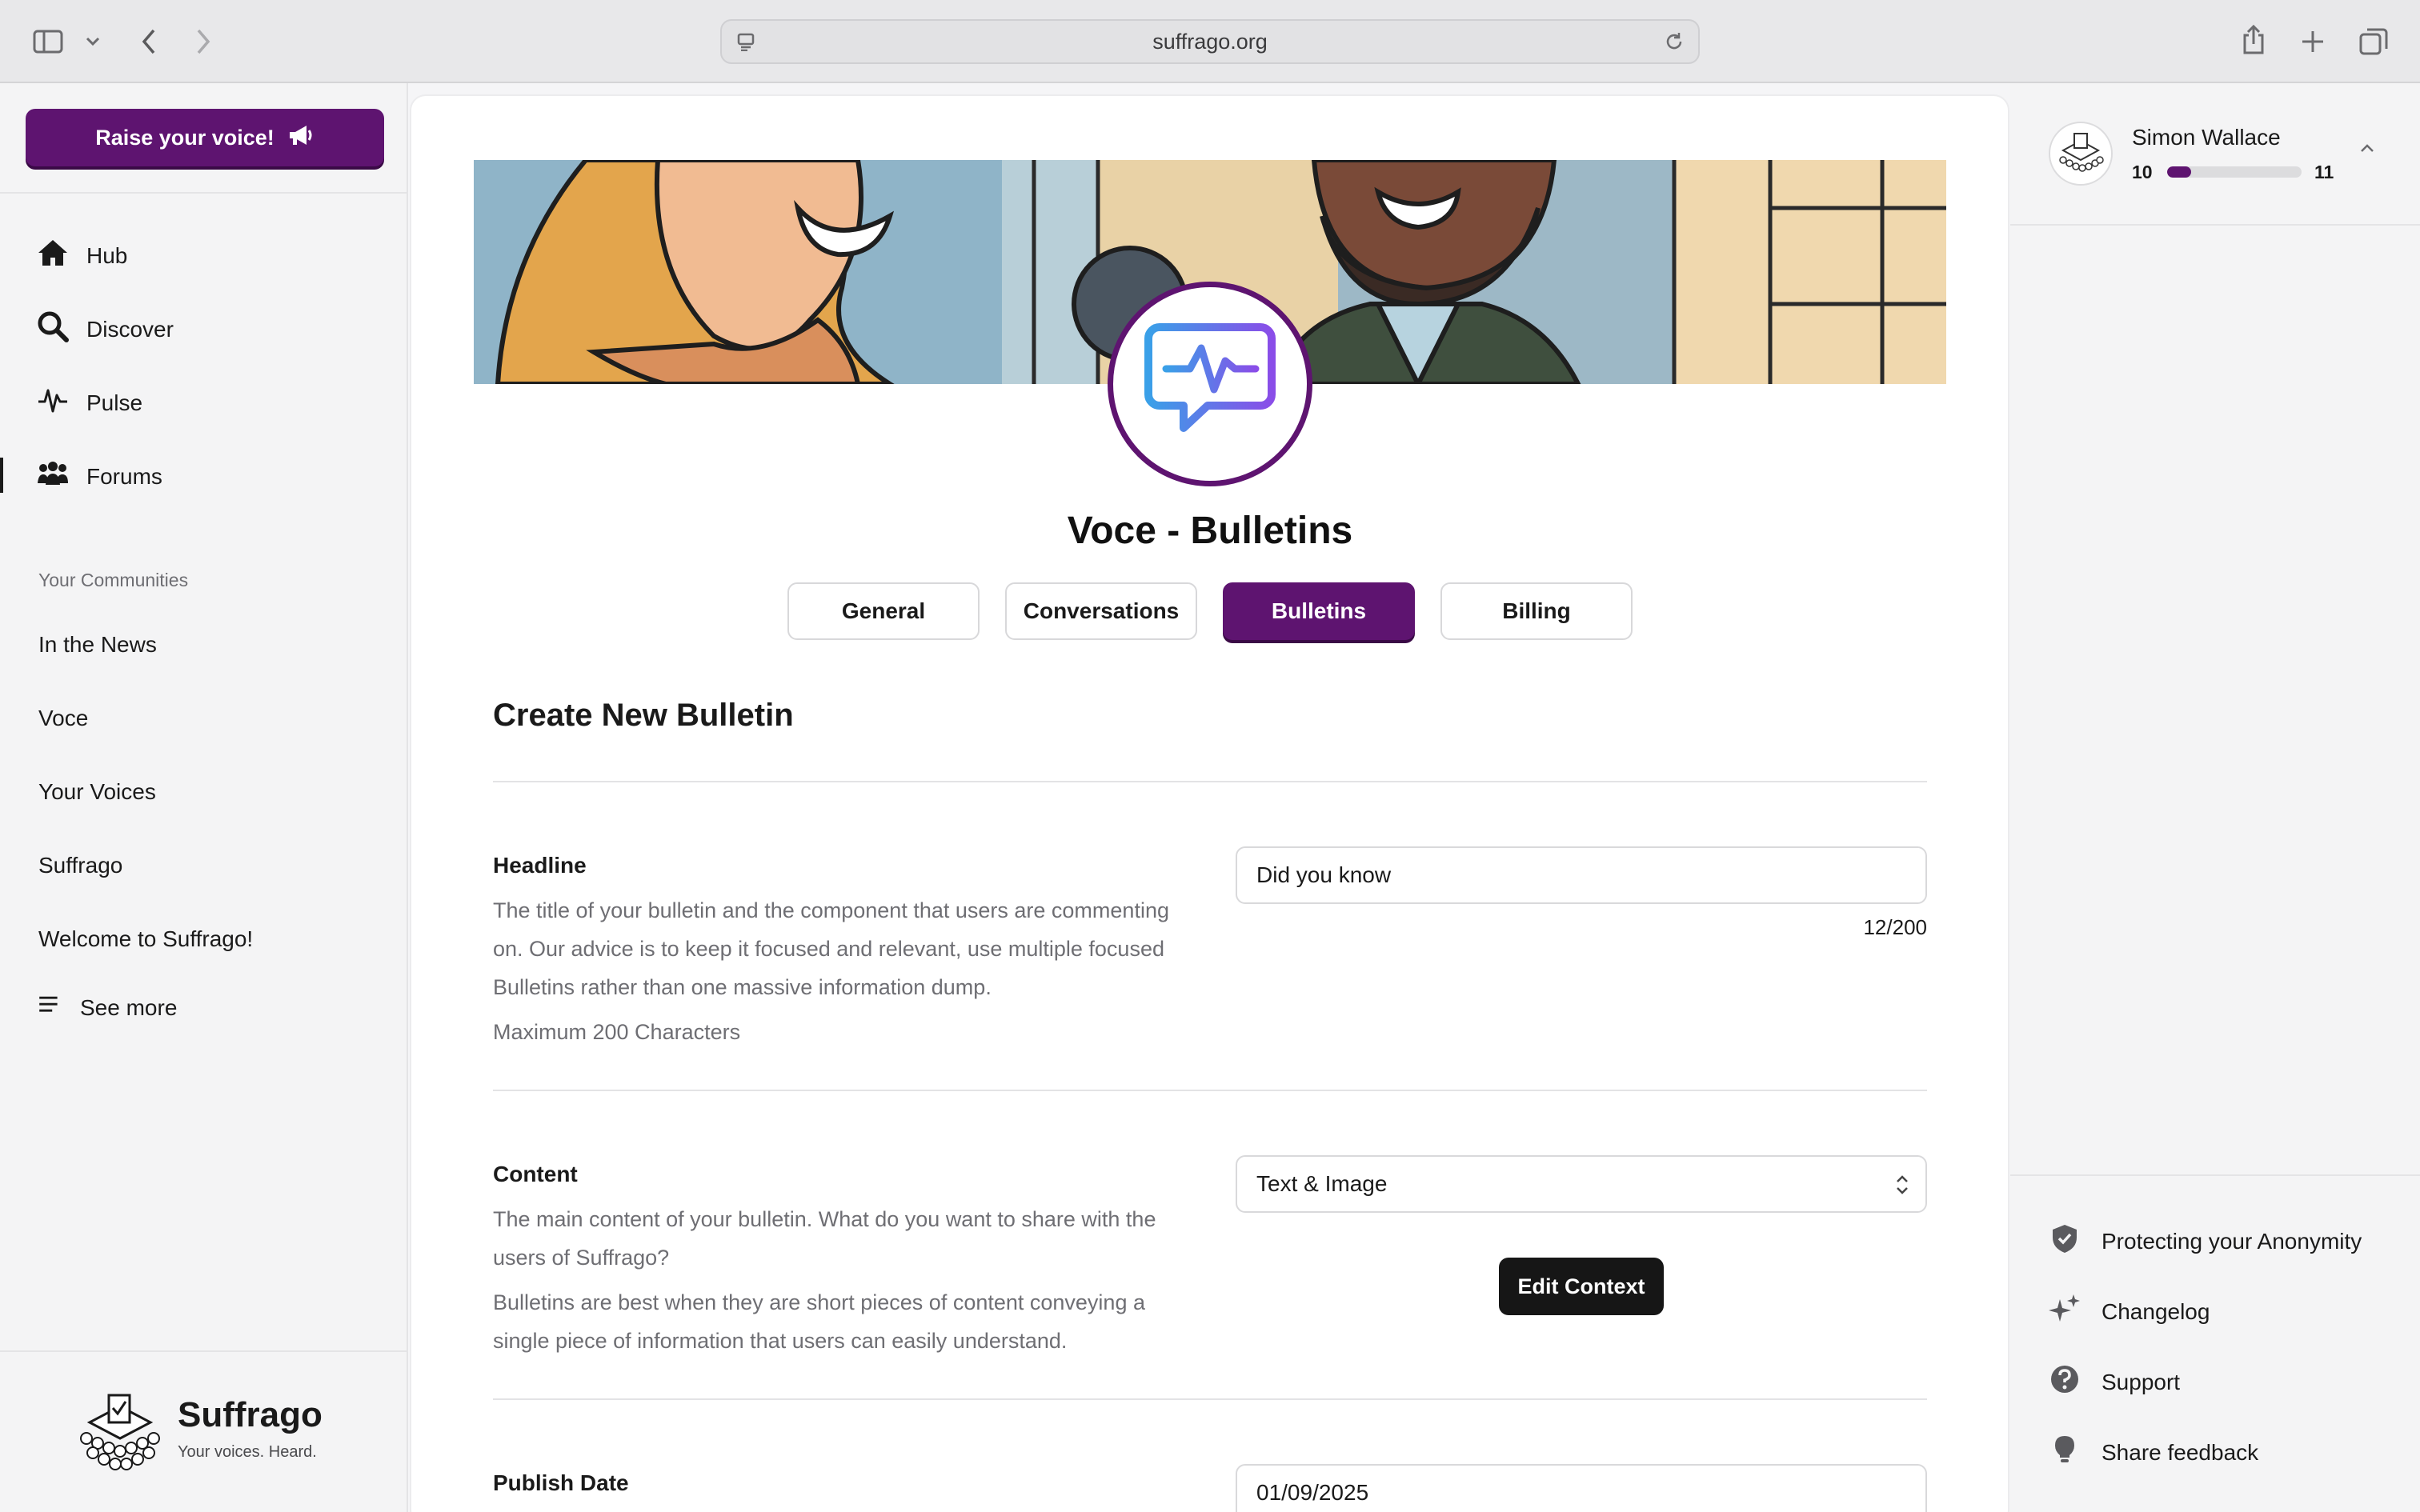 The height and width of the screenshot is (1512, 2420). I want to click on headline-input: Did you know, so click(1581, 875).